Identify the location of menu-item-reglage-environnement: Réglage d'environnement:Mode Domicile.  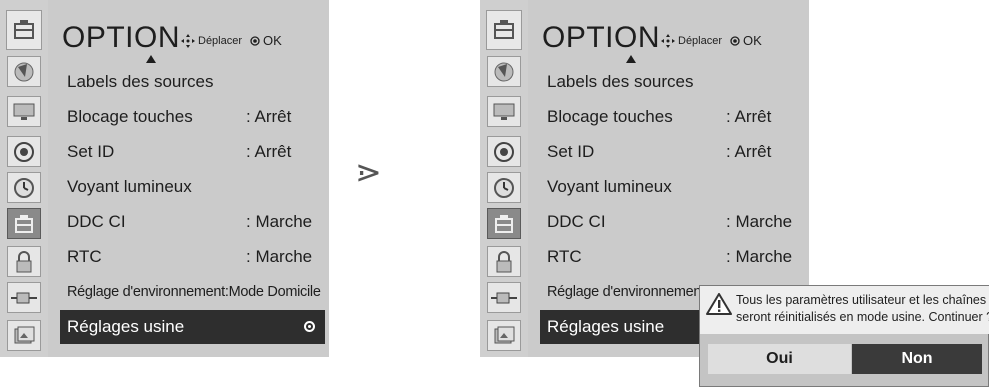
(192, 292).